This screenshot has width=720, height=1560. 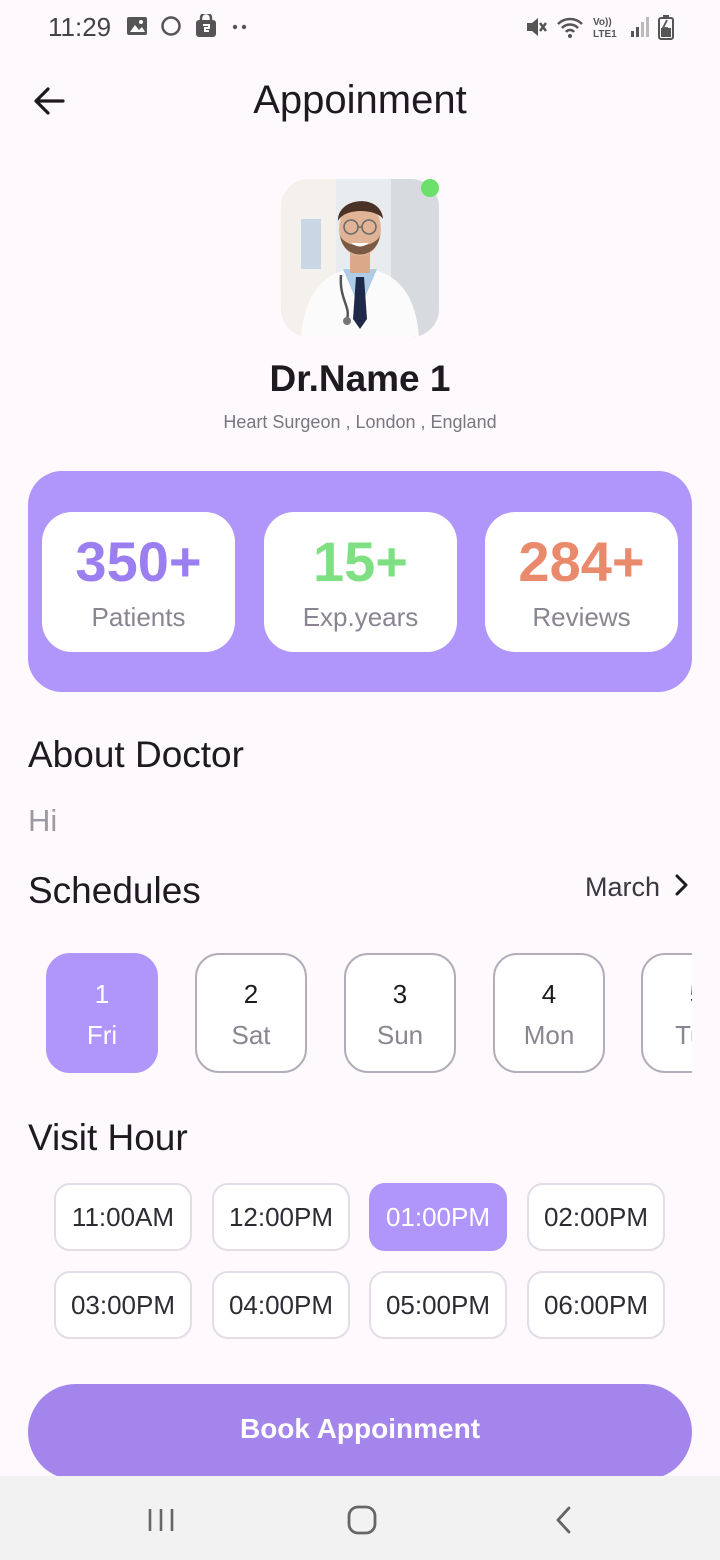 I want to click on stat-card-patients: 350+ Patients, so click(x=138, y=582).